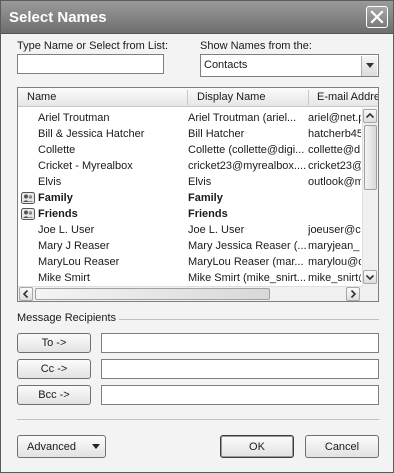 The image size is (394, 473). Describe the element at coordinates (253, 97) in the screenshot. I see `column-header-display-name: Display Name` at that location.